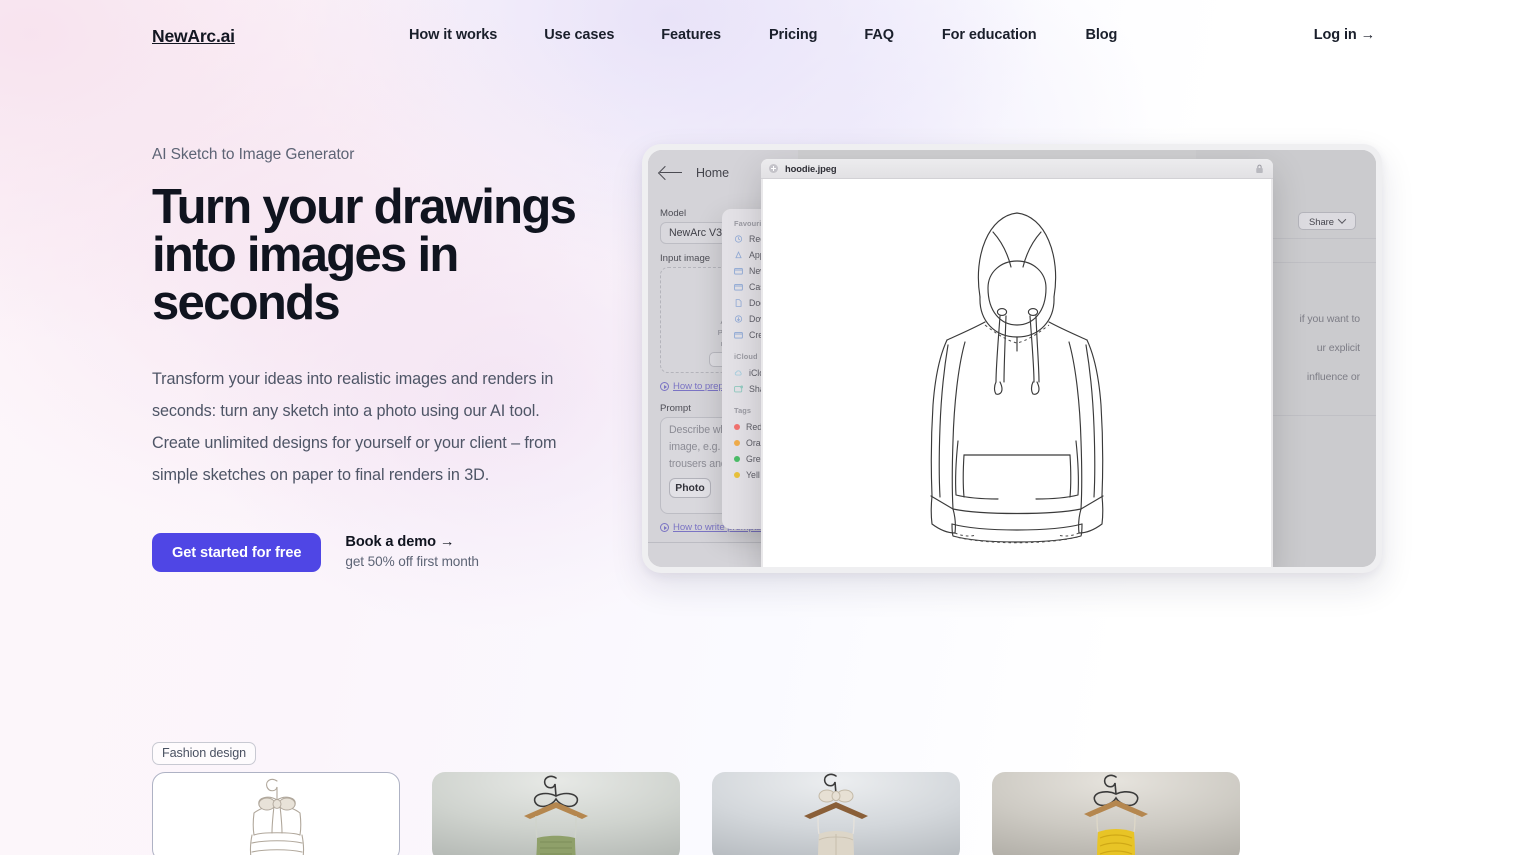  I want to click on gallery-card-render-yellow, so click(1116, 813).